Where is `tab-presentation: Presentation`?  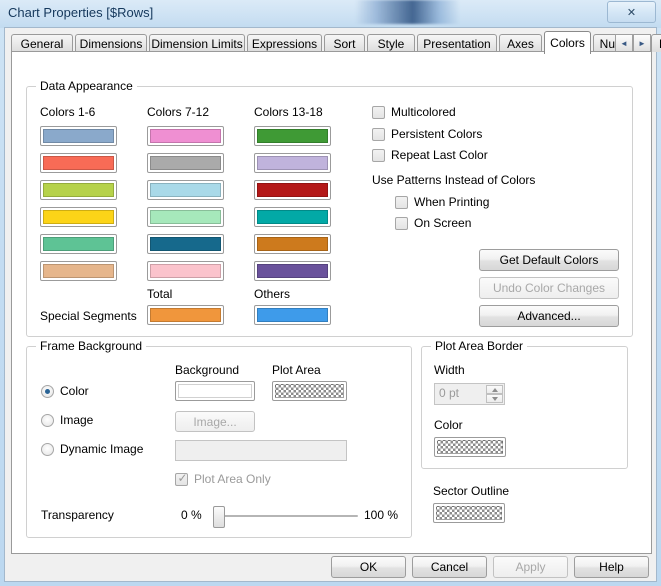 tab-presentation: Presentation is located at coordinates (457, 43).